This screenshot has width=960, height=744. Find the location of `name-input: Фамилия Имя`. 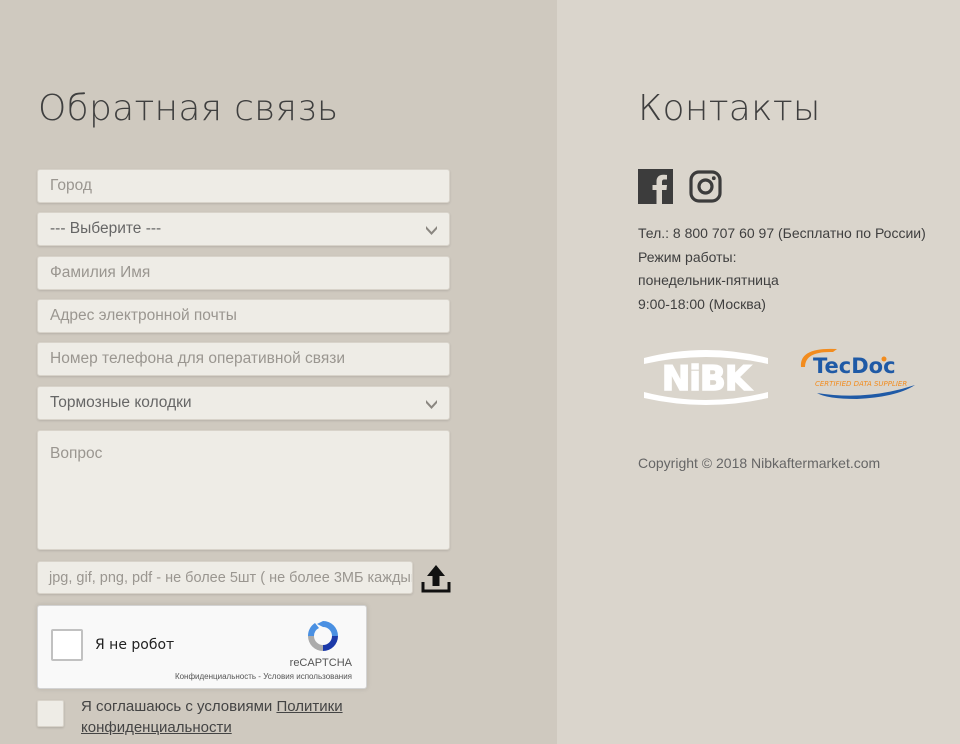

name-input: Фамилия Имя is located at coordinates (243, 273).